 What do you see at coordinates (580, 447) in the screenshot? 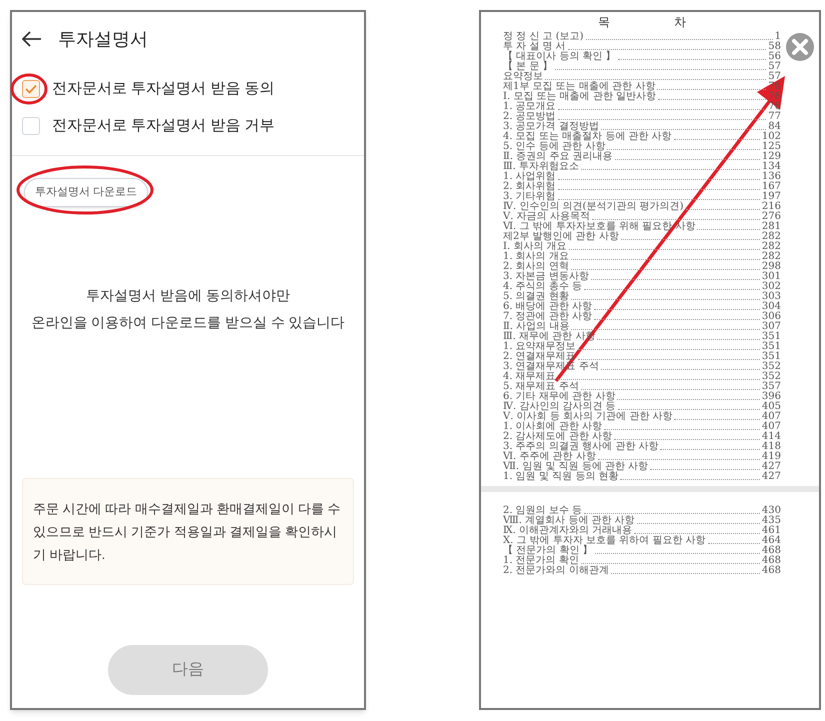
I see `toc-entry-title: 3. 주주의 의결권 행사에 관한 사항` at bounding box center [580, 447].